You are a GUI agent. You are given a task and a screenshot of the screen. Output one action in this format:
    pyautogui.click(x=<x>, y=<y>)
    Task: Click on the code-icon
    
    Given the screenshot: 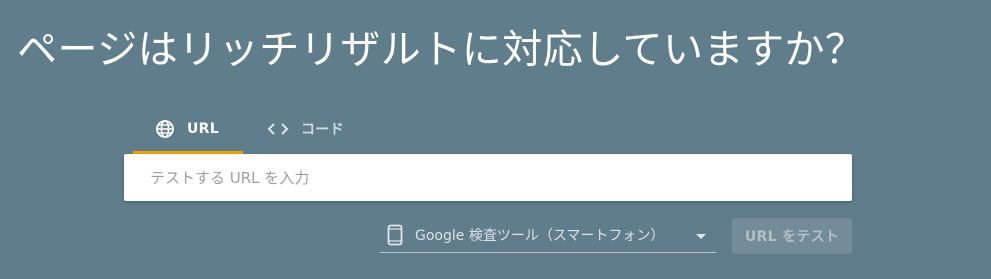 What is the action you would take?
    pyautogui.click(x=278, y=129)
    